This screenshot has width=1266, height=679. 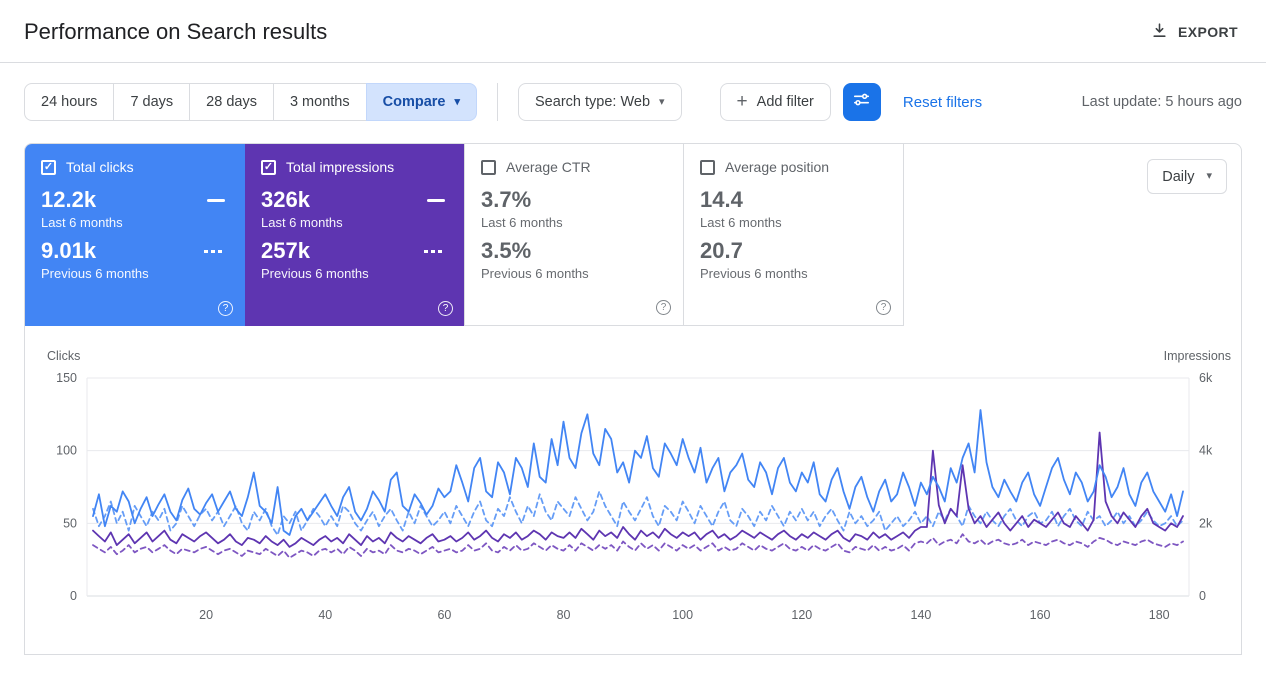 I want to click on range-28-days: 28 days, so click(x=231, y=102).